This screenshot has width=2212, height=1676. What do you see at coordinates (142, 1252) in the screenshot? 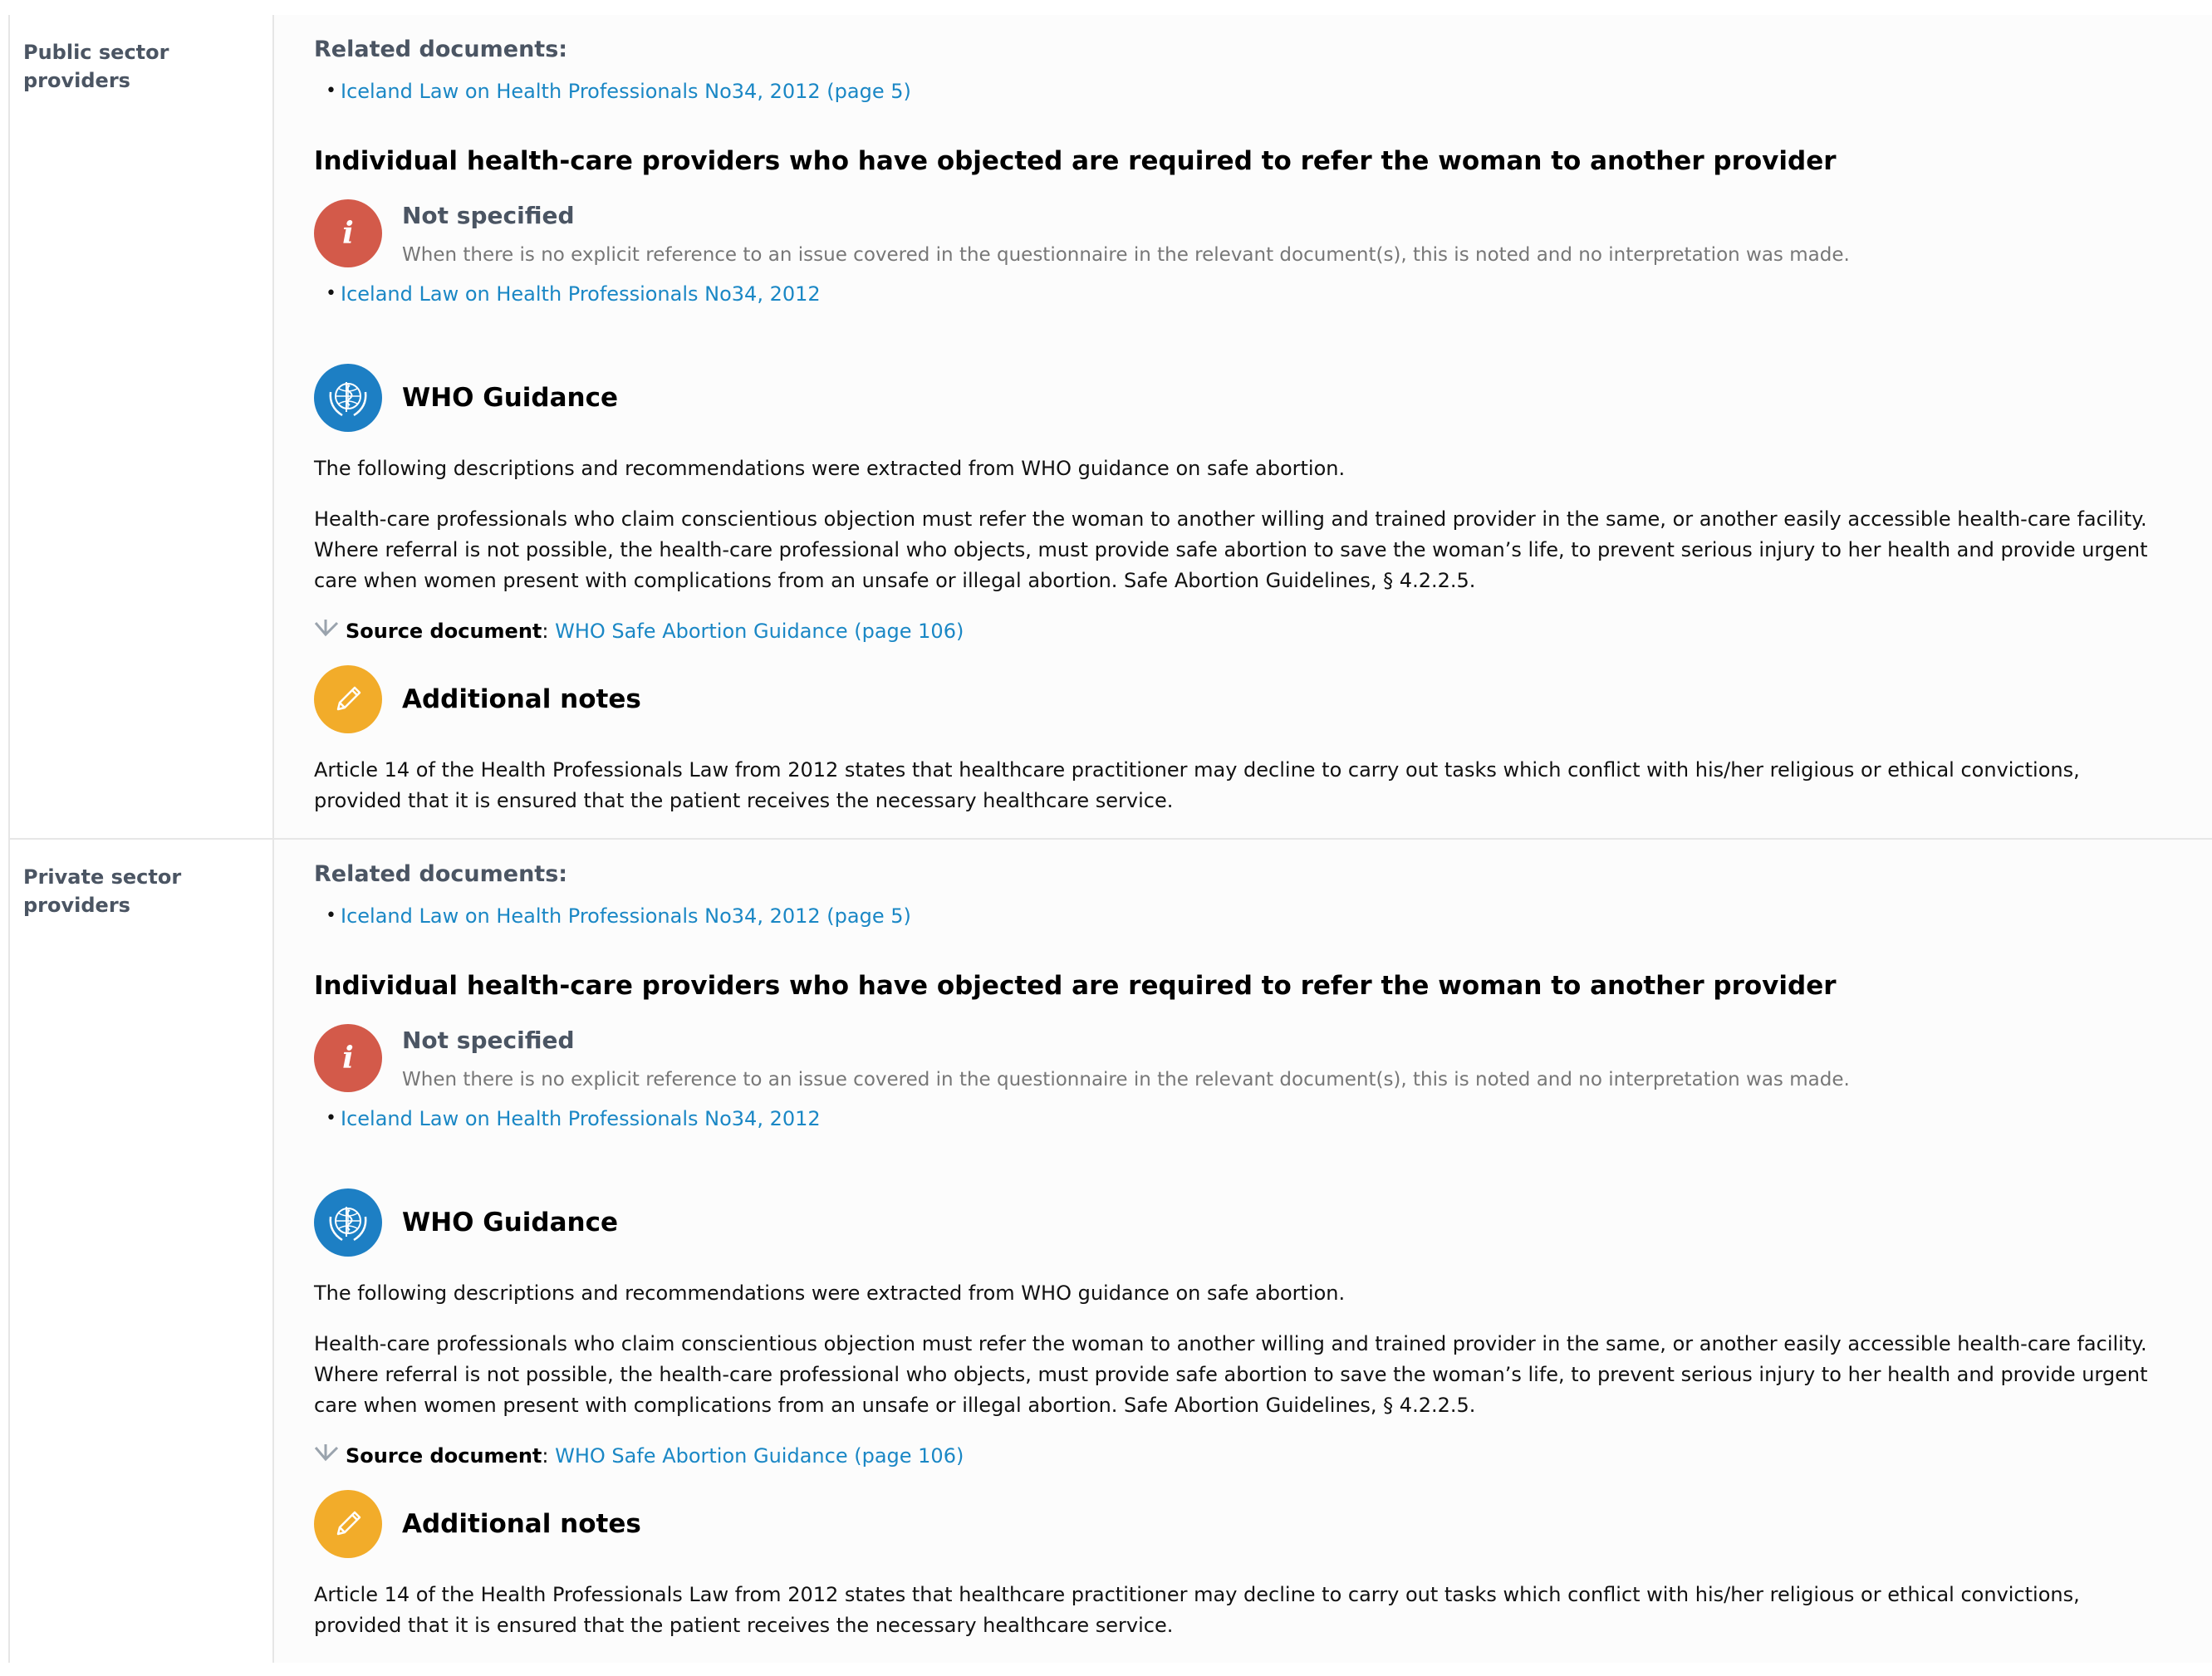
I see `row-label-cell: Private sector providers` at bounding box center [142, 1252].